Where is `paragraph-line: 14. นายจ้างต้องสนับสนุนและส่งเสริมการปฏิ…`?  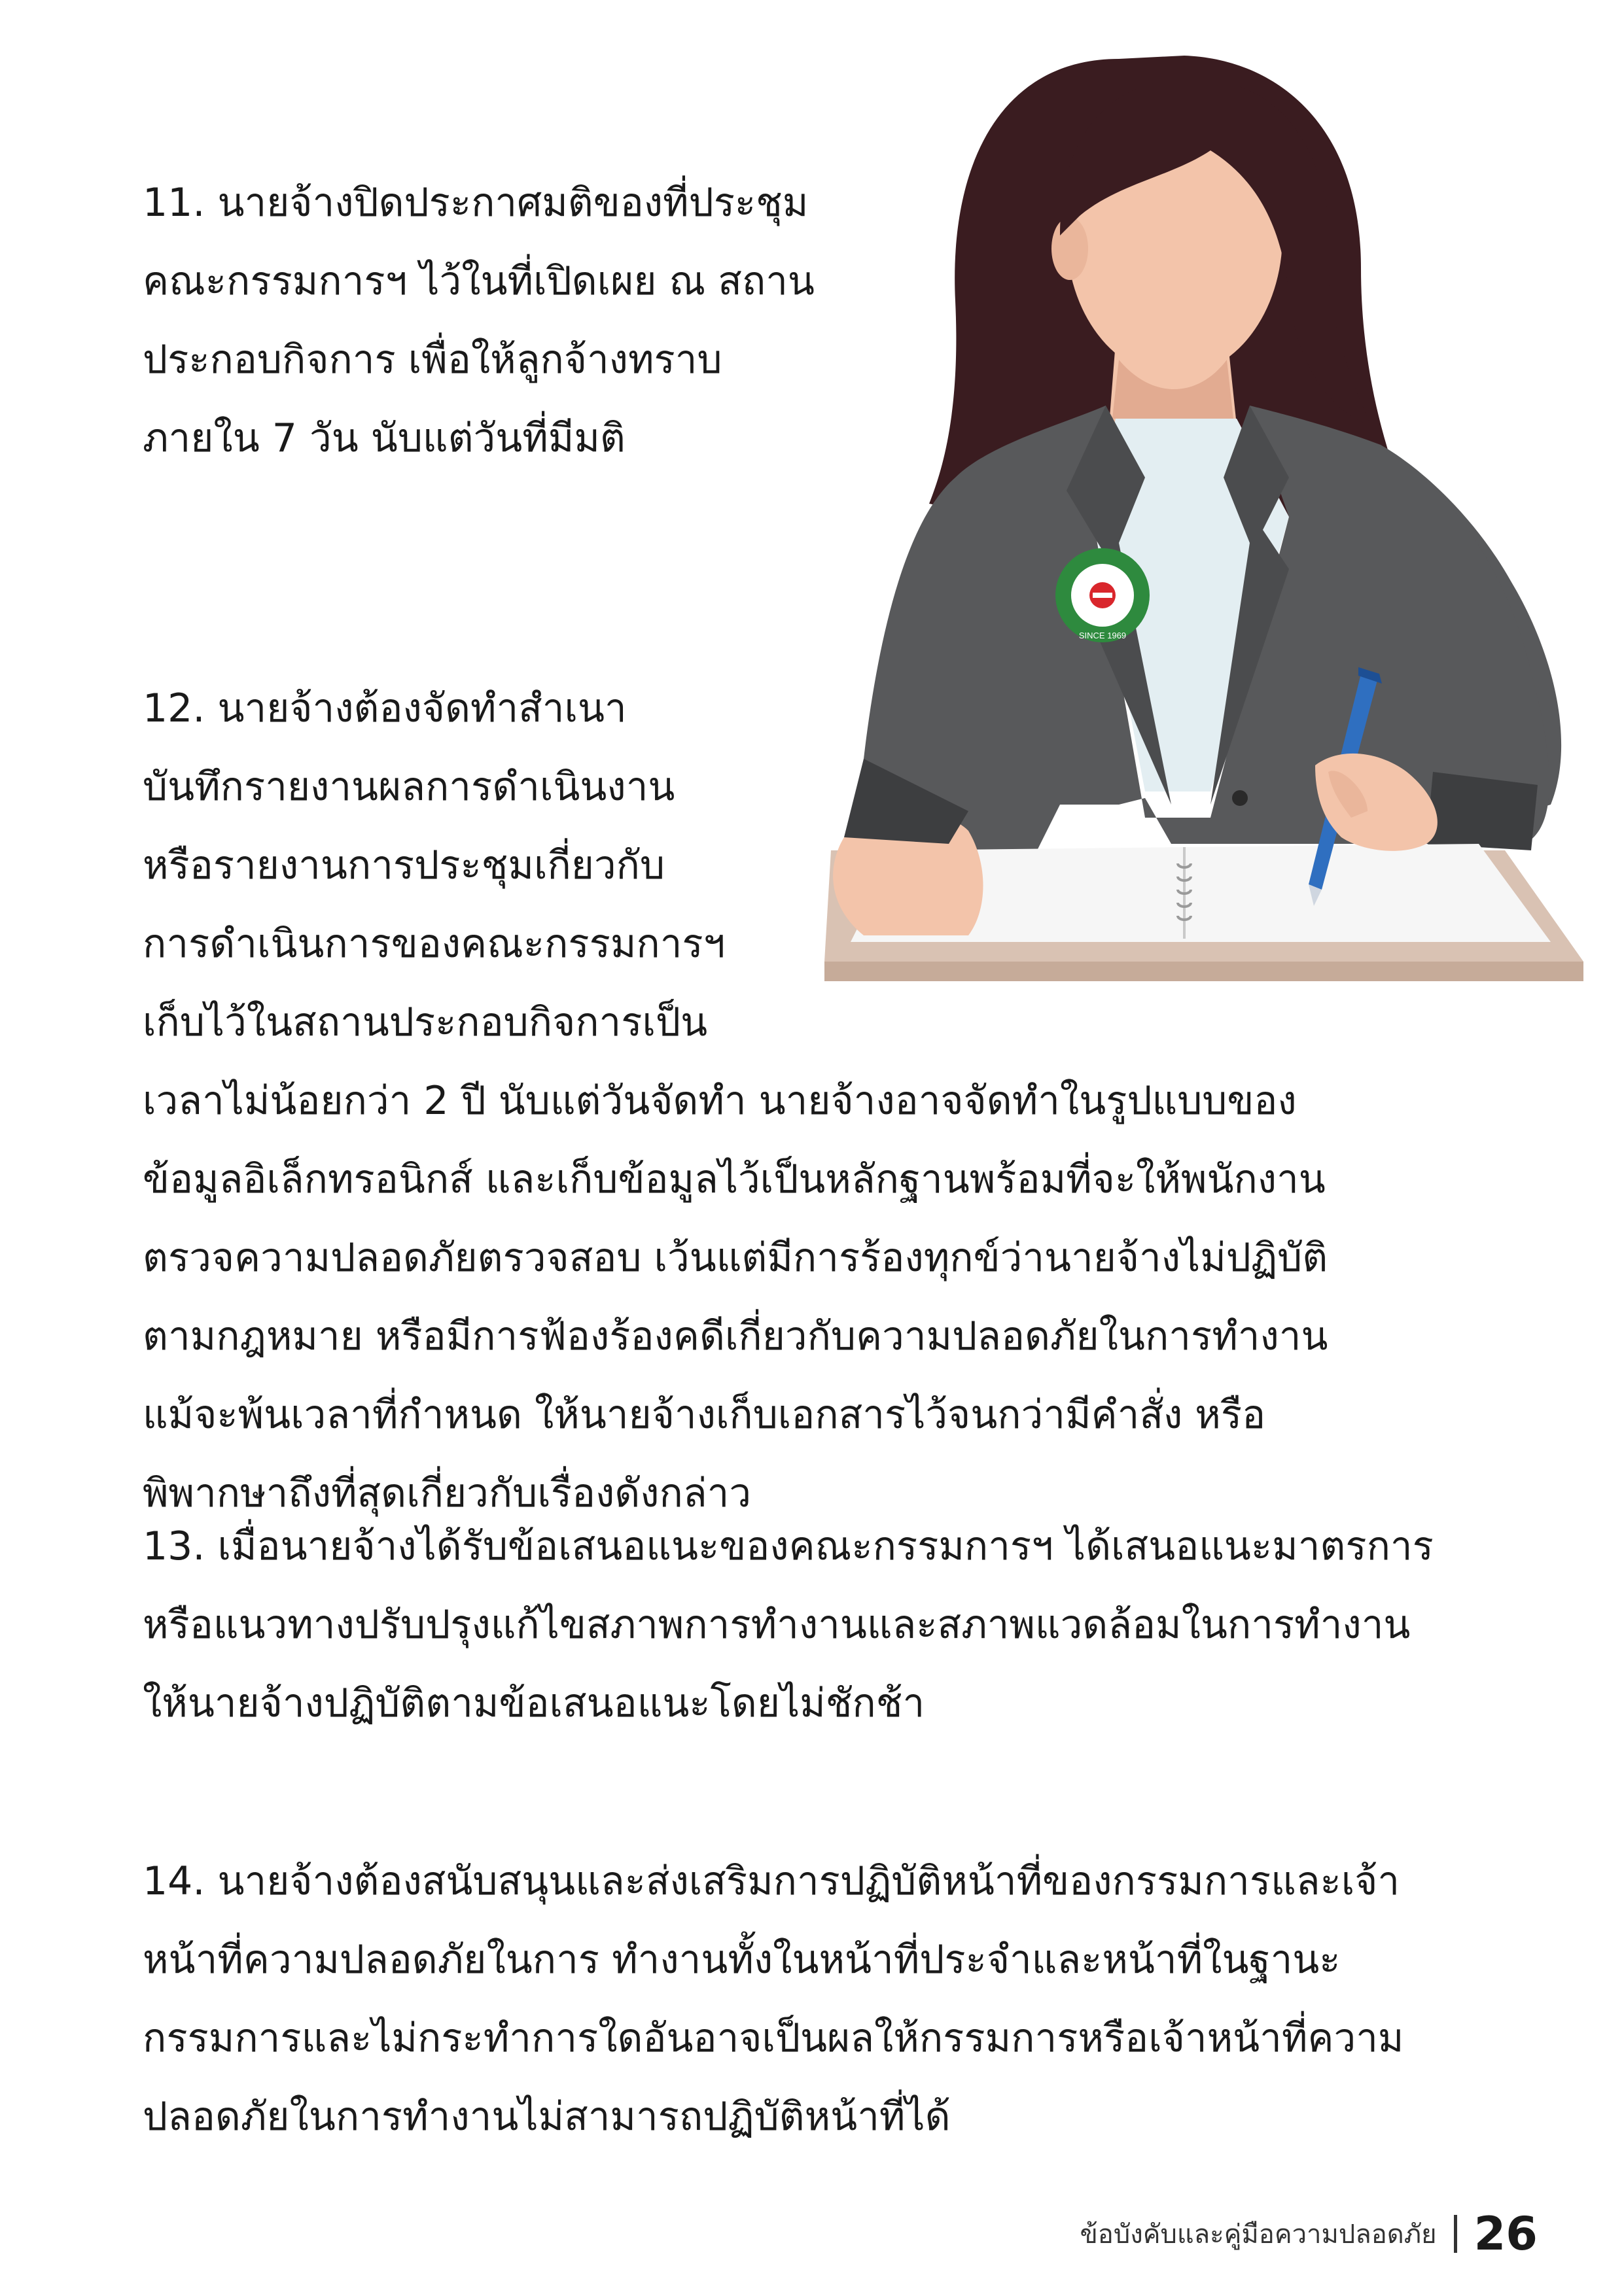
paragraph-line: 14. นายจ้างต้องสนับสนุนและส่งเสริมการปฏิ… is located at coordinates (771, 1881).